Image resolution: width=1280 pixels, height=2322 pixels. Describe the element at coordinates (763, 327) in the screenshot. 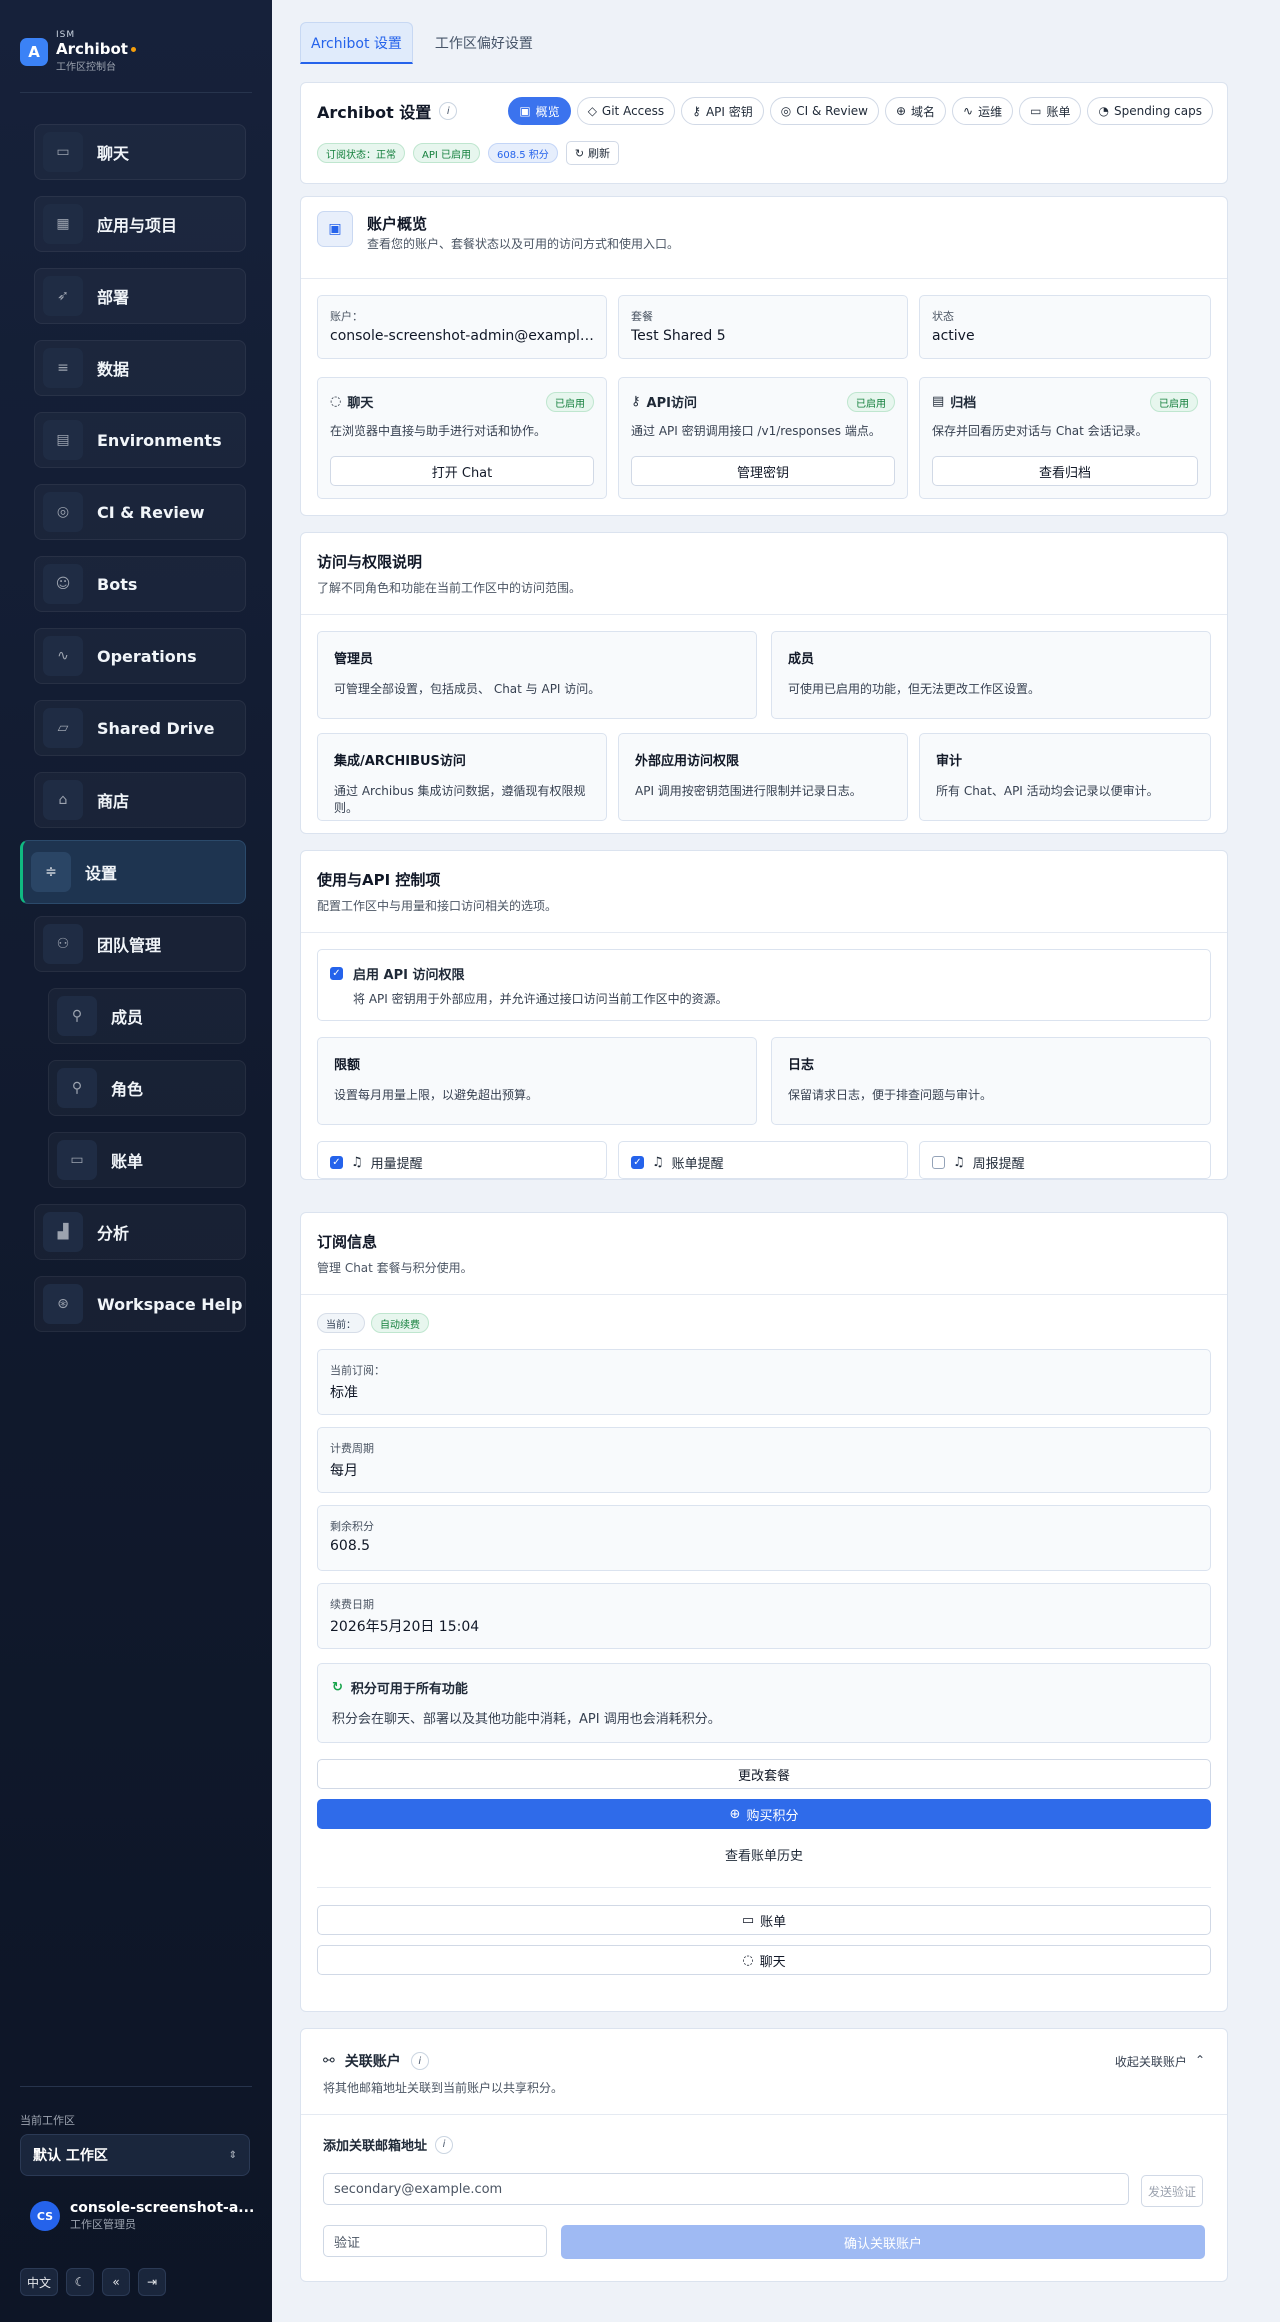

I see `plan-field: 套餐 Test Shared 5` at that location.